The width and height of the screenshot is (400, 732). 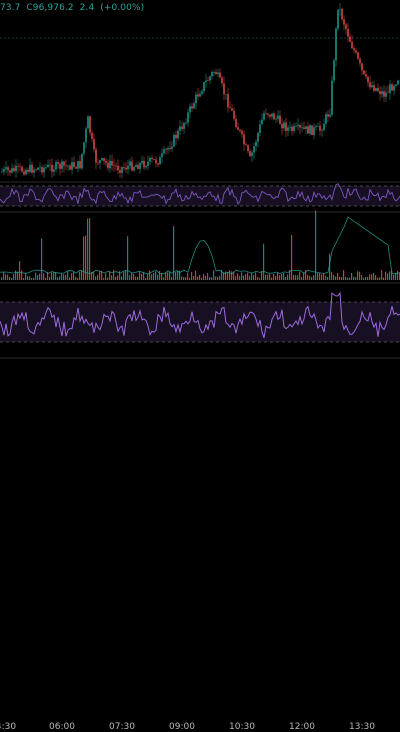 I want to click on ohlc-partial-value: 73.7, so click(x=10, y=8).